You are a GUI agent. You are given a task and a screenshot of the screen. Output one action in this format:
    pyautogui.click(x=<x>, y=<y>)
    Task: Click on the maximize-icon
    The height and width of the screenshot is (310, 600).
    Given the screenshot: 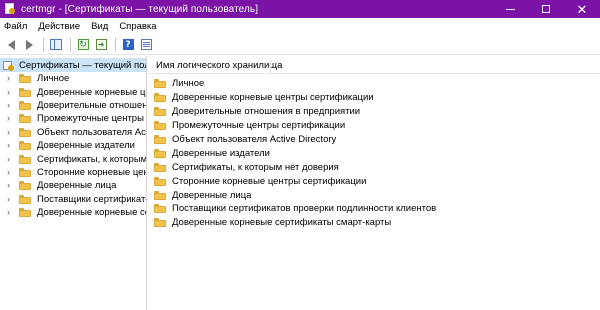 What is the action you would take?
    pyautogui.click(x=546, y=9)
    